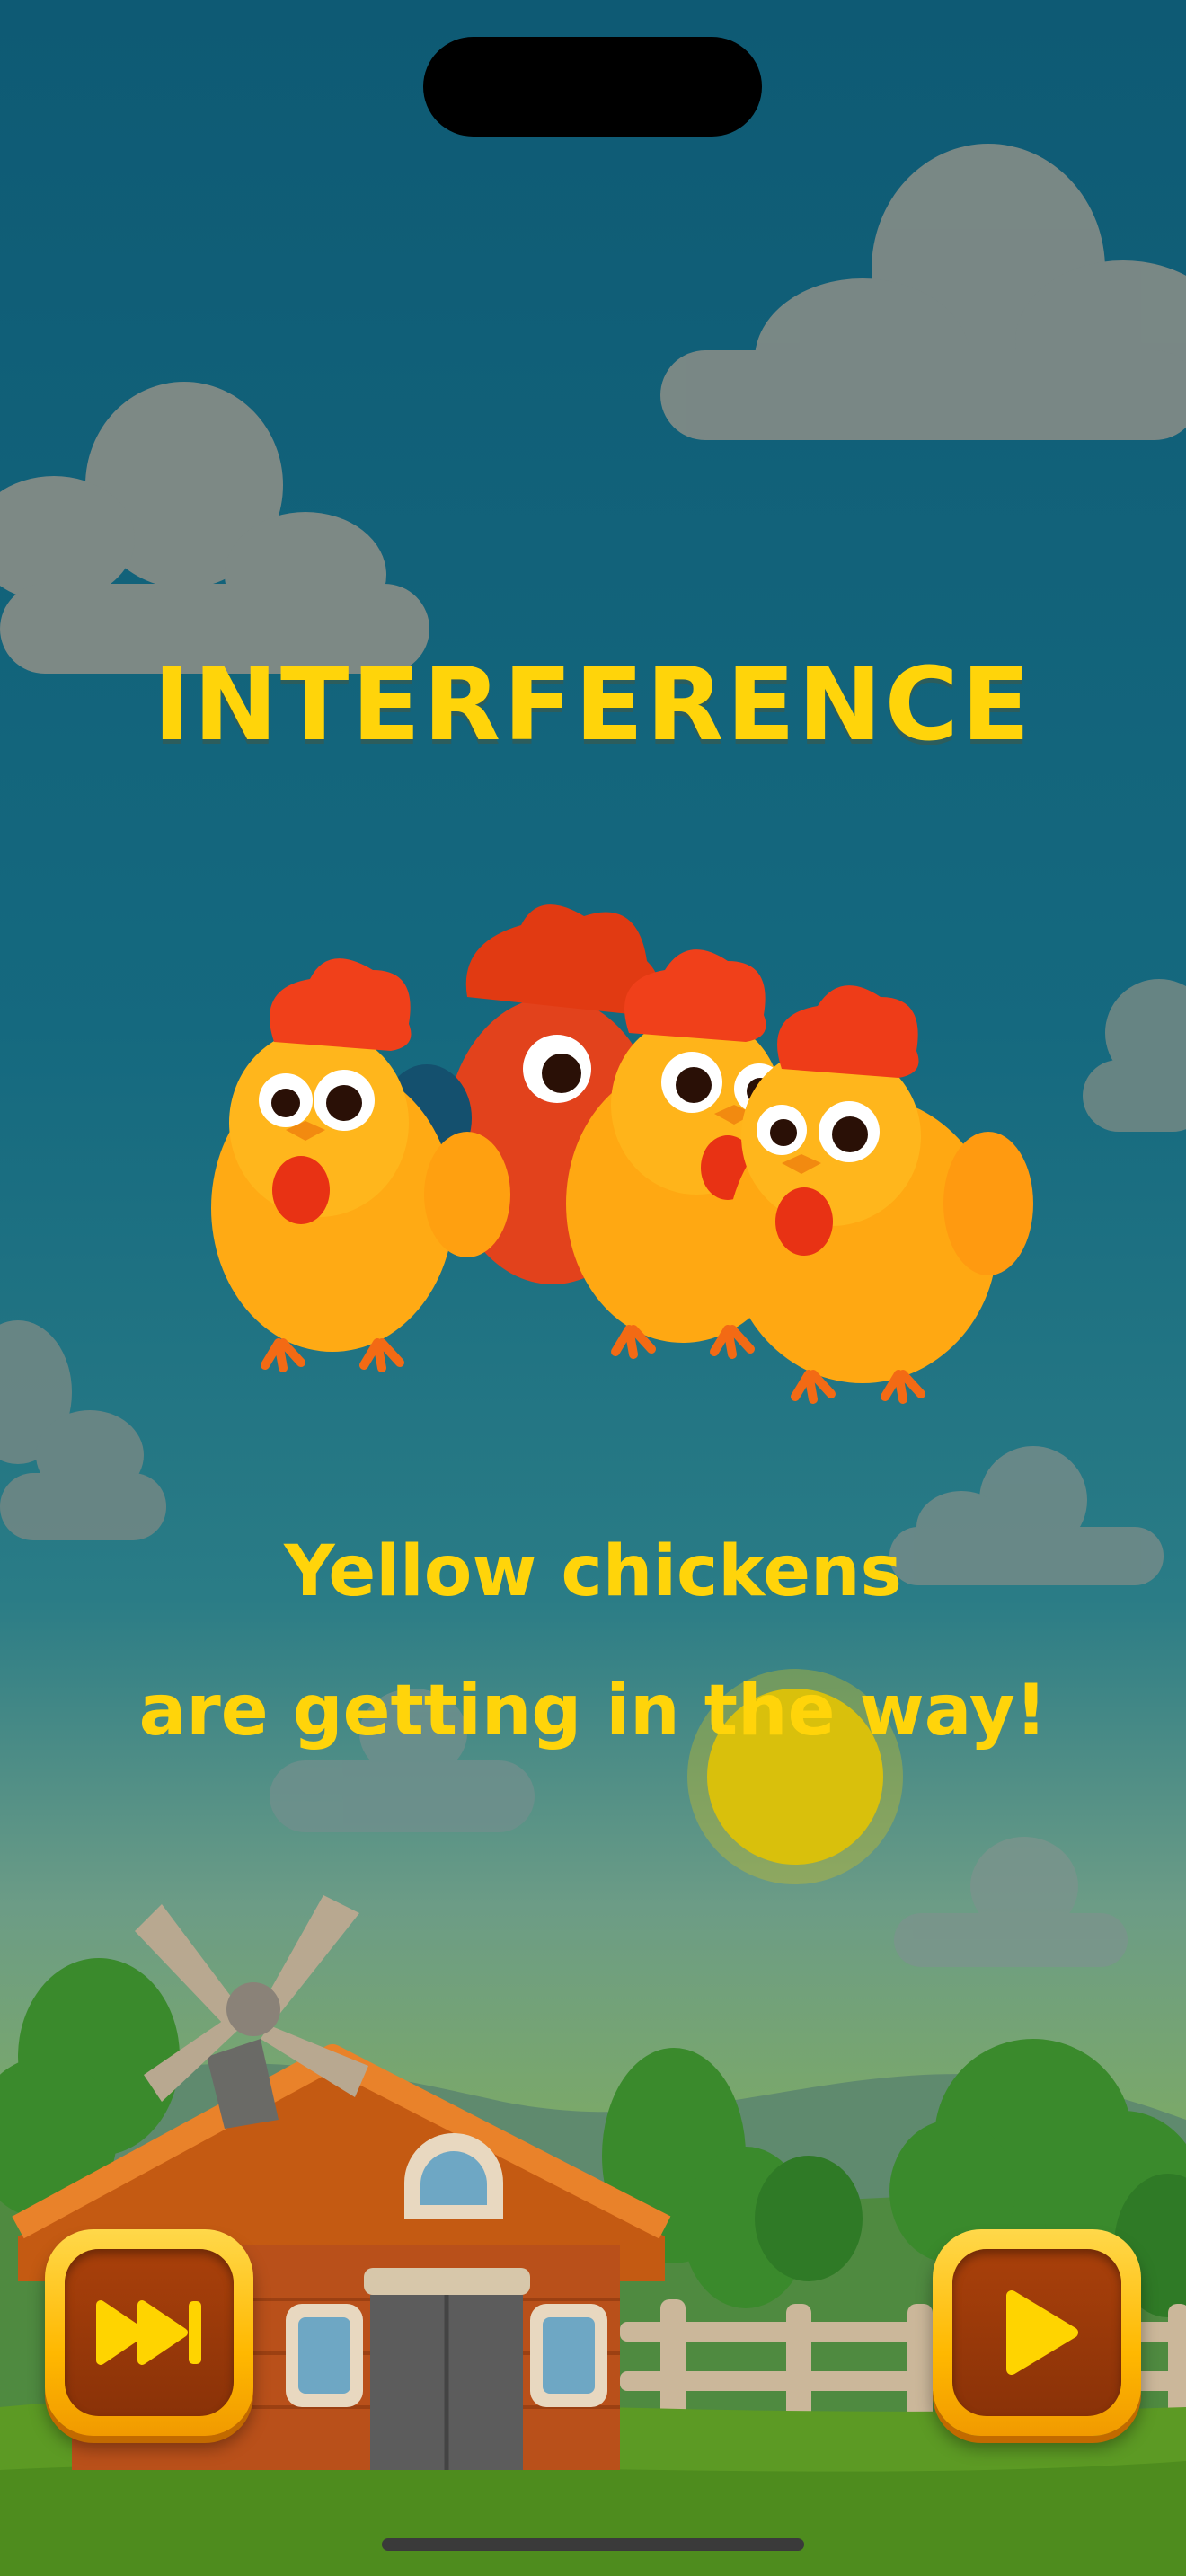 The image size is (1186, 2576). I want to click on chickens-illustration, so click(622, 1154).